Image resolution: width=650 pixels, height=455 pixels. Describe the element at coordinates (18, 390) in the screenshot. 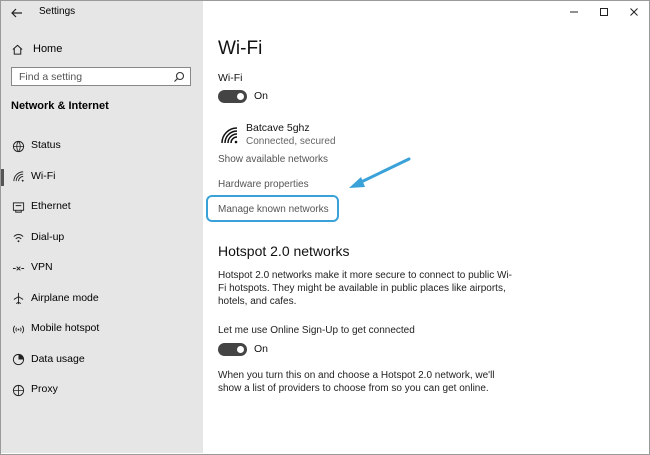

I see `proxy-icon` at that location.